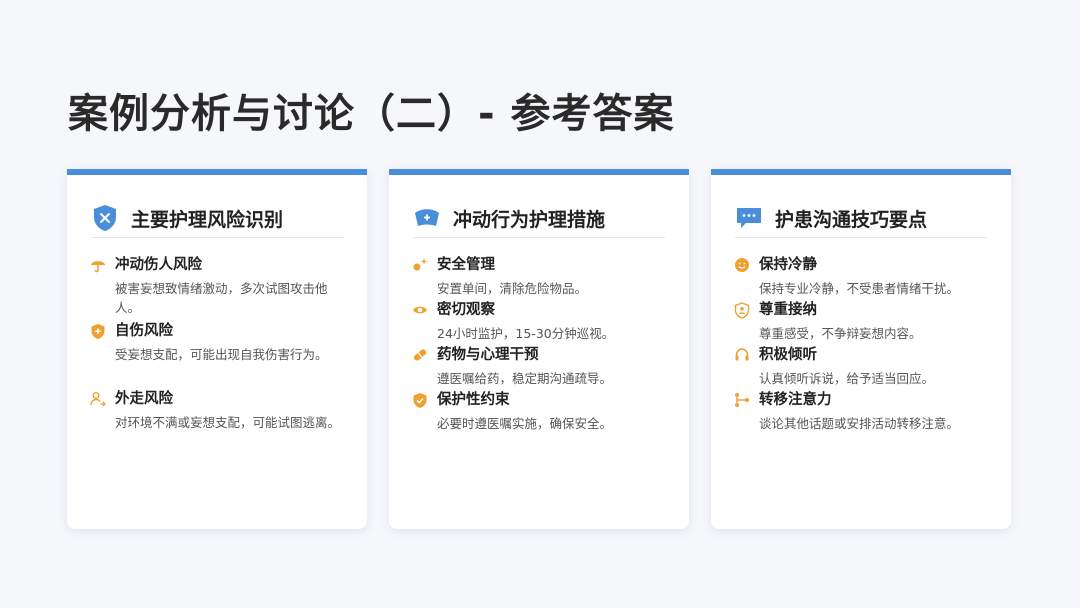 This screenshot has width=1080, height=608. Describe the element at coordinates (827, 321) in the screenshot. I see `list-item: 尊重接纳 尊重感受，不争辩妄想内容。` at that location.